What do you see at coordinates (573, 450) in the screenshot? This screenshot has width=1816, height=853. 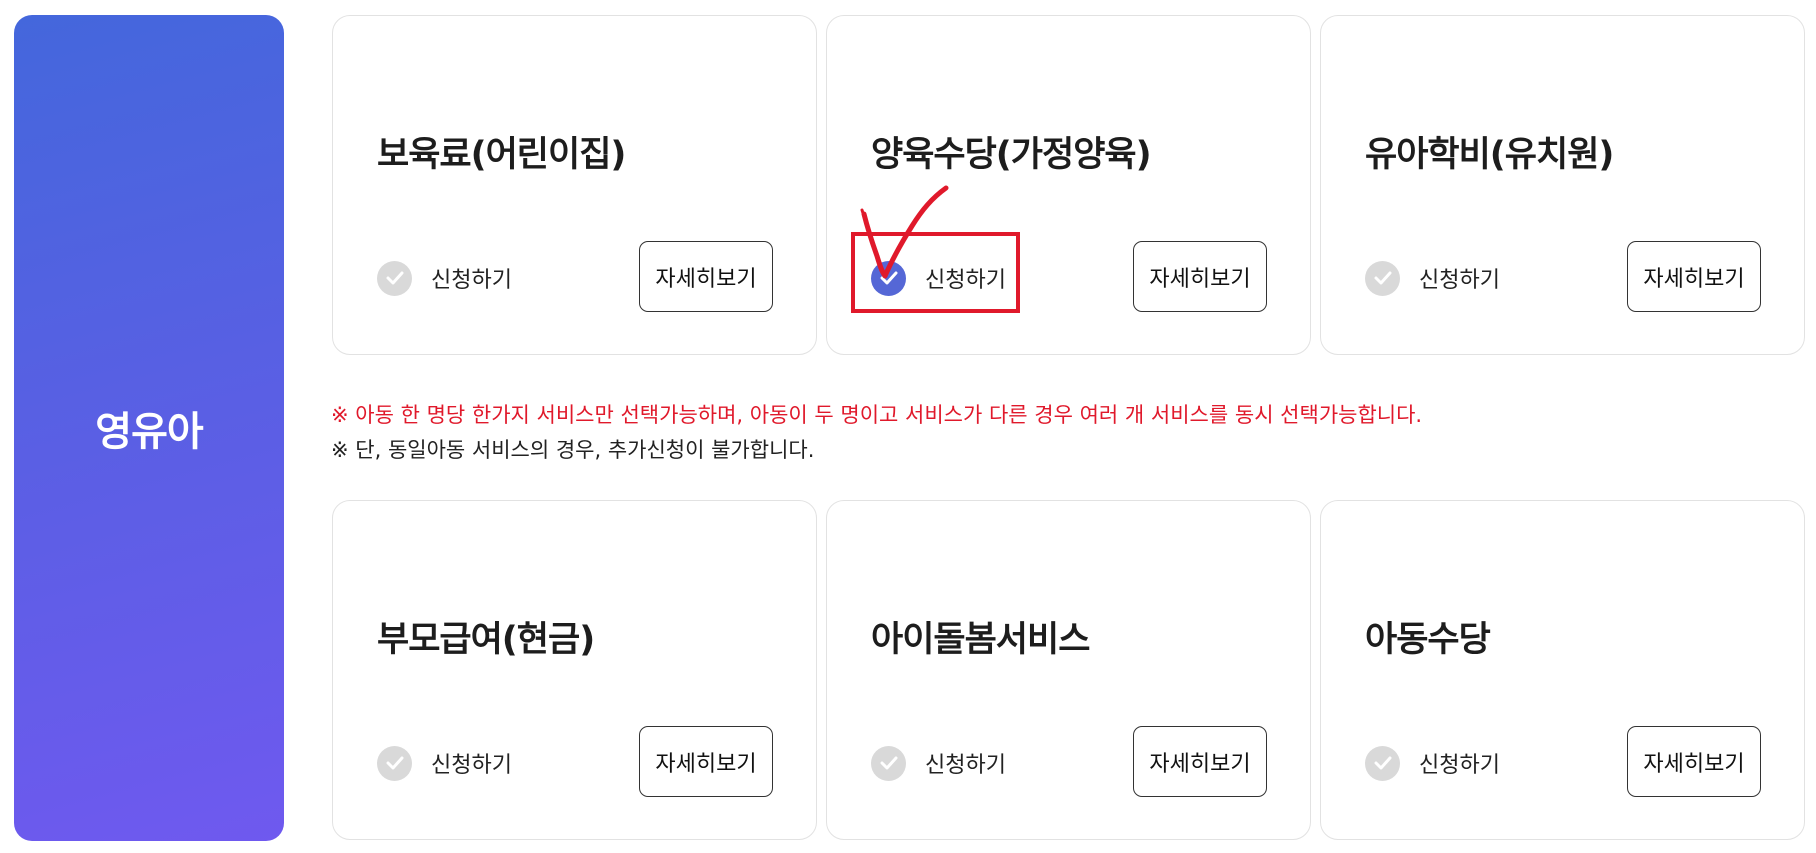 I see `notice-line-2: ※ 단, 동일아동 서비스의 경우, 추가신청이 불가합니다.` at bounding box center [573, 450].